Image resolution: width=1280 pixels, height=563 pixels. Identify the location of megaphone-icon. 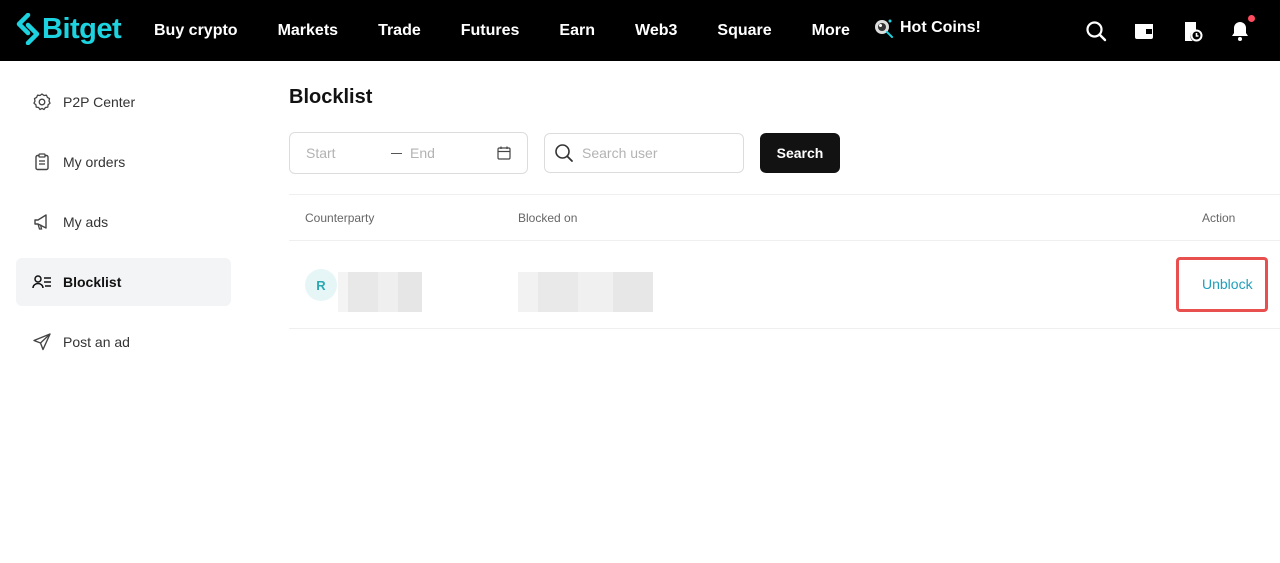
(42, 222).